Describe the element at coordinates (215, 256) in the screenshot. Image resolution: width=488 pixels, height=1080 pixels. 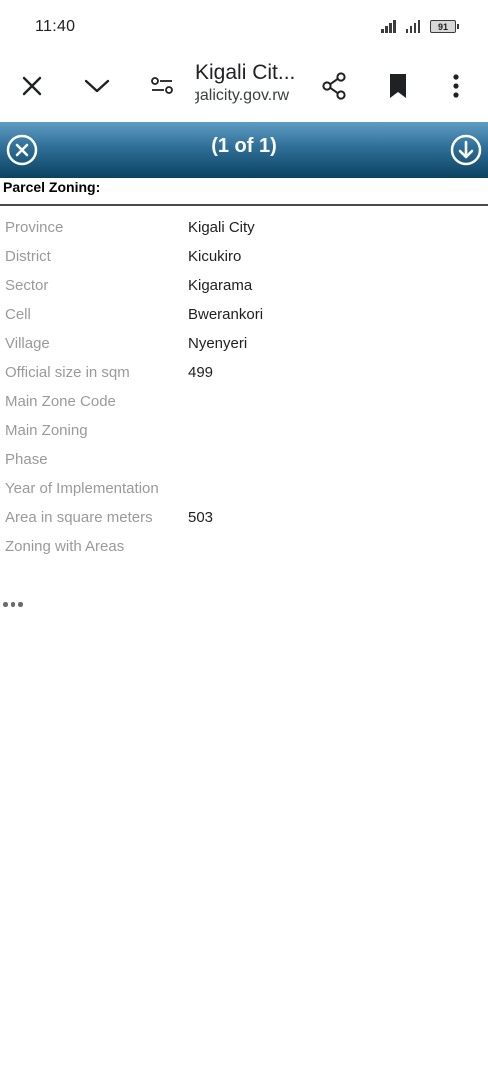
I see `attribute-value: Kicukiro` at that location.